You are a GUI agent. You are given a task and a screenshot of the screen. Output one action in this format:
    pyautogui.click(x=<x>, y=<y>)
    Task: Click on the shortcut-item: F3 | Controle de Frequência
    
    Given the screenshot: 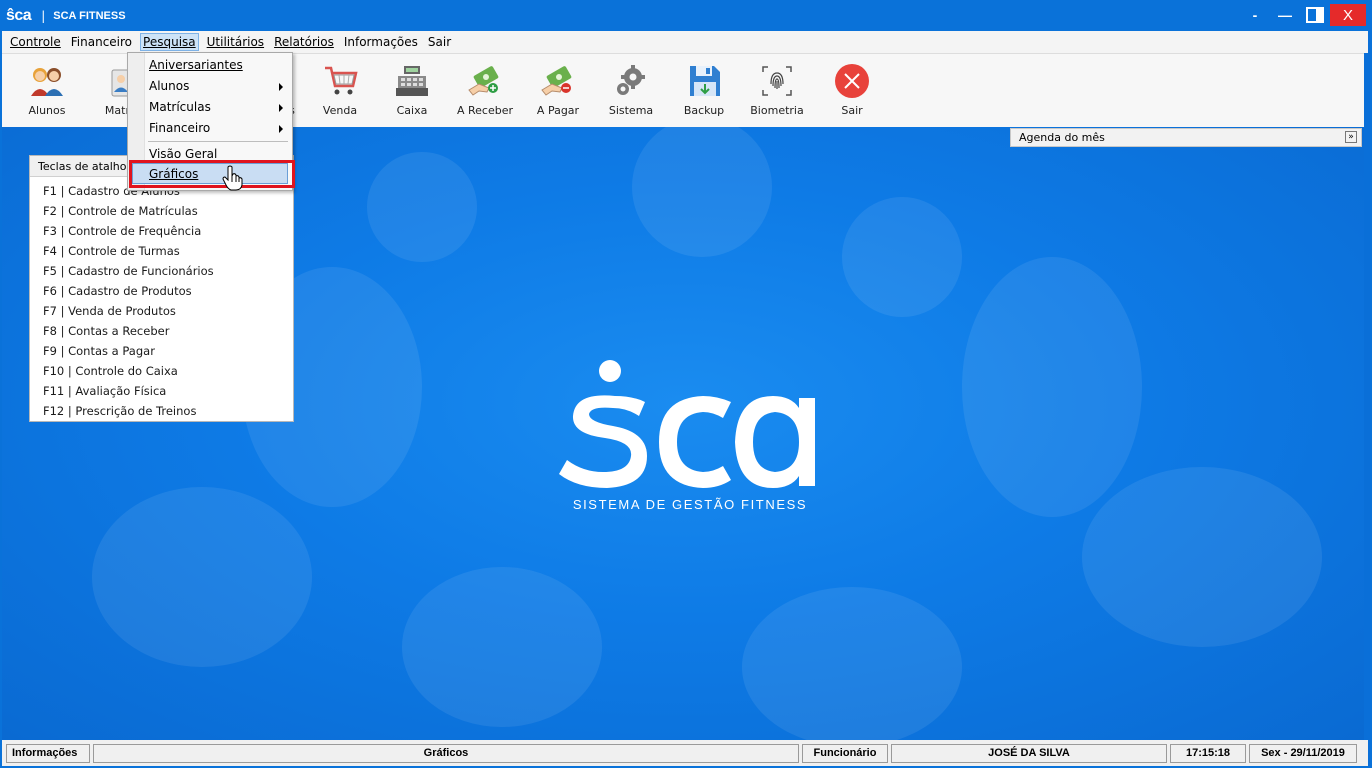 What is the action you would take?
    pyautogui.click(x=168, y=231)
    